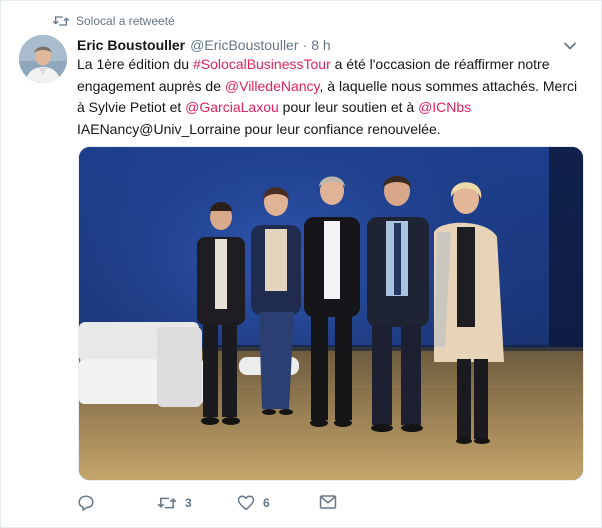 The image size is (602, 528). Describe the element at coordinates (86, 503) in the screenshot. I see `reply-icon` at that location.